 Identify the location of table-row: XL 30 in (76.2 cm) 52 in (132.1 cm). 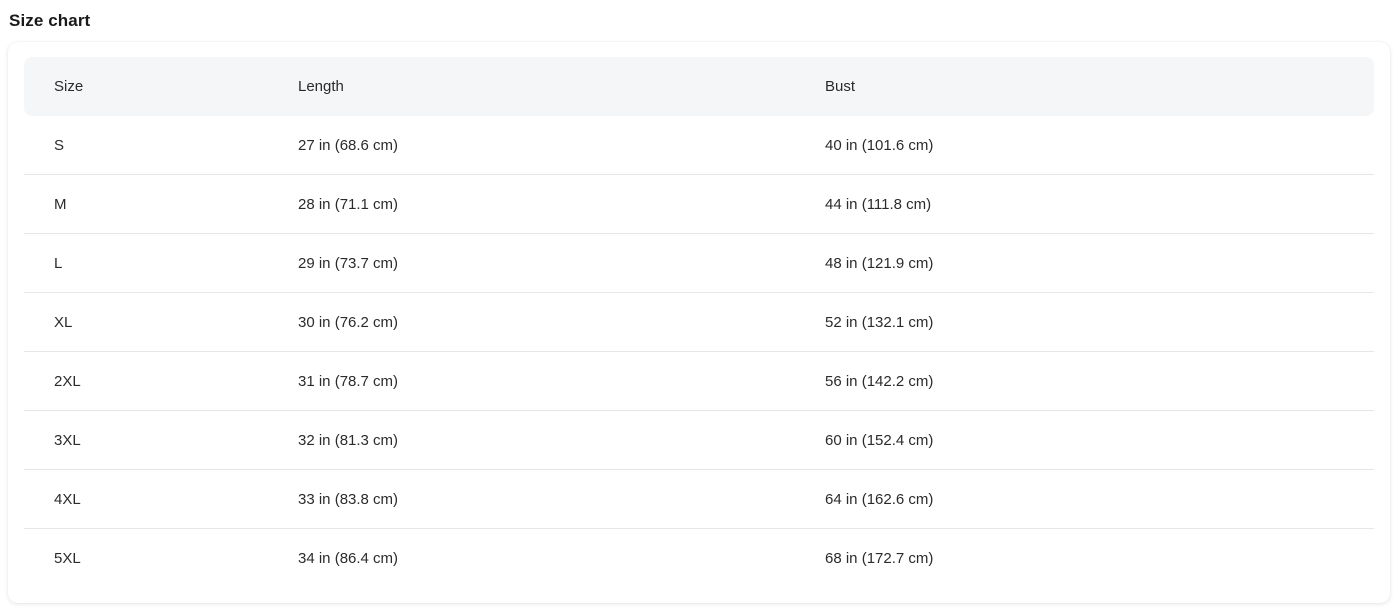
(699, 322).